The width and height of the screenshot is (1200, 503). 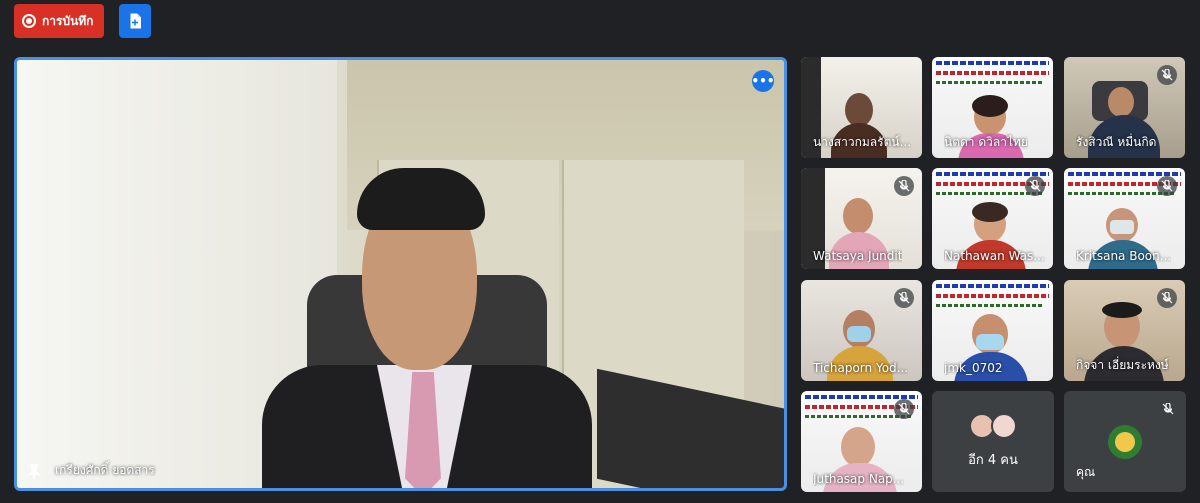 What do you see at coordinates (68, 20) in the screenshot?
I see `record-label: การบันทึก` at bounding box center [68, 20].